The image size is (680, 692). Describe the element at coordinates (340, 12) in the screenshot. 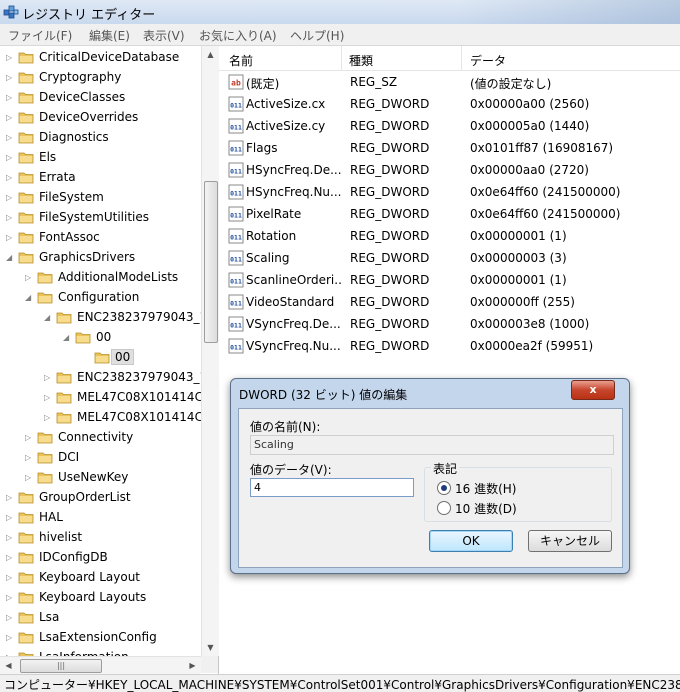

I see `title-bar: レジストリ エディター` at that location.